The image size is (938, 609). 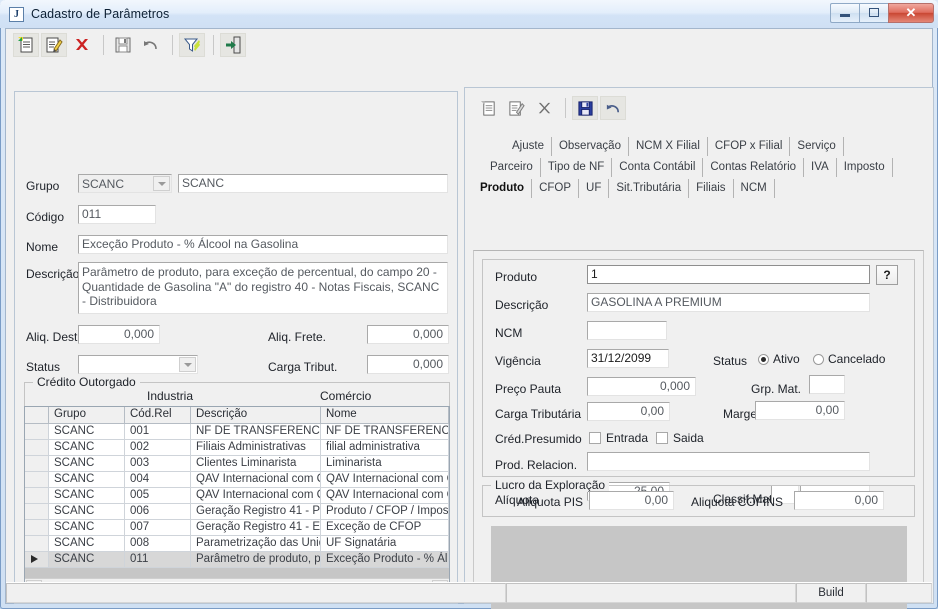 What do you see at coordinates (82, 45) in the screenshot?
I see `delete-icon` at bounding box center [82, 45].